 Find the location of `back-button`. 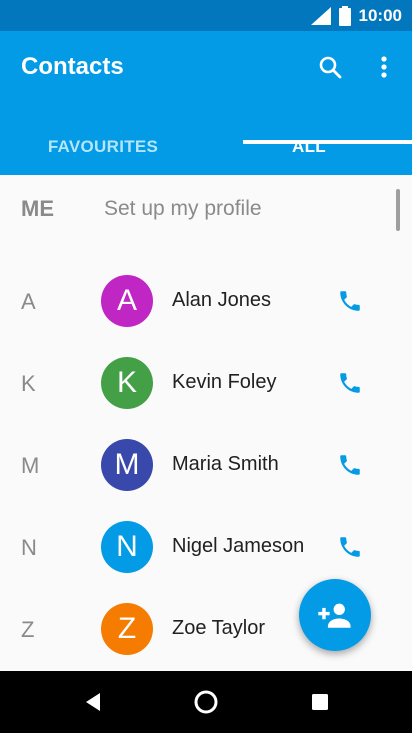

back-button is located at coordinates (93, 702).